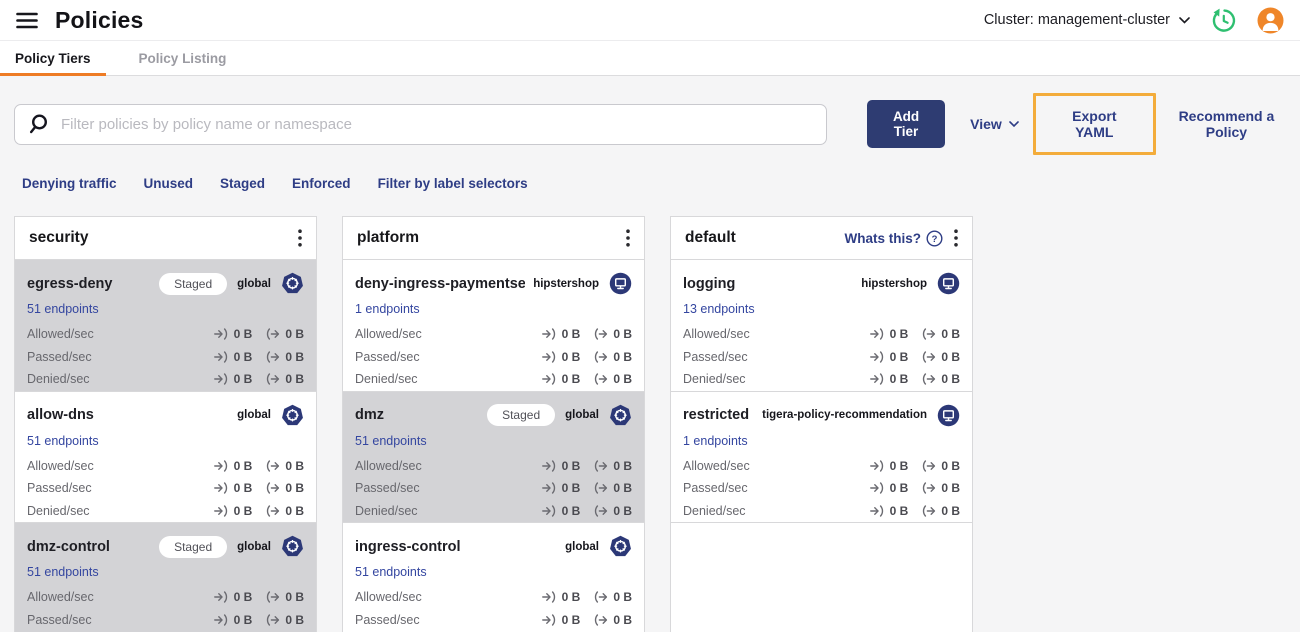 The image size is (1300, 632). What do you see at coordinates (521, 415) in the screenshot?
I see `staged-badge: Staged` at bounding box center [521, 415].